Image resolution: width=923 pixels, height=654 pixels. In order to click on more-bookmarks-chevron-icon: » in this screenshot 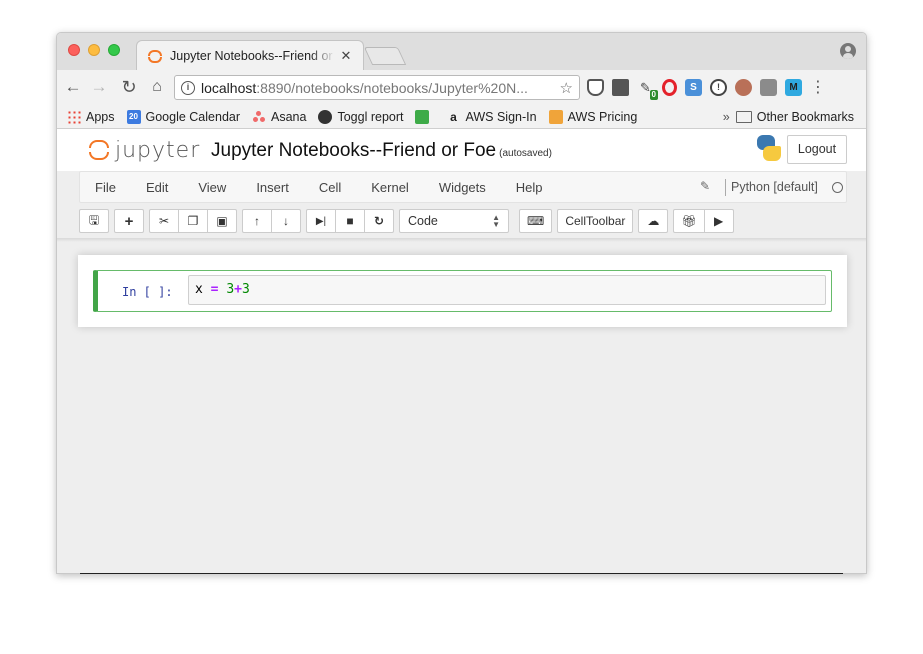, I will do `click(726, 117)`.